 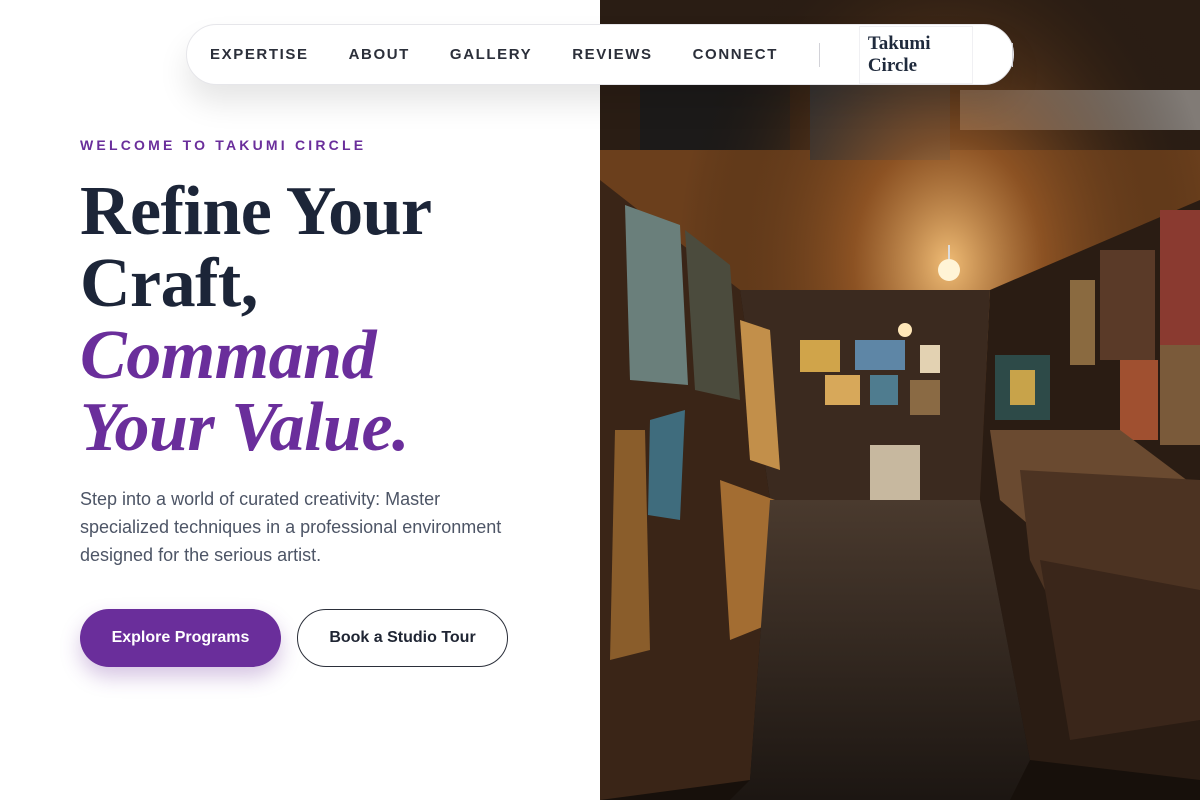 What do you see at coordinates (245, 427) in the screenshot?
I see `headline-accent-line-2: Your Value.` at bounding box center [245, 427].